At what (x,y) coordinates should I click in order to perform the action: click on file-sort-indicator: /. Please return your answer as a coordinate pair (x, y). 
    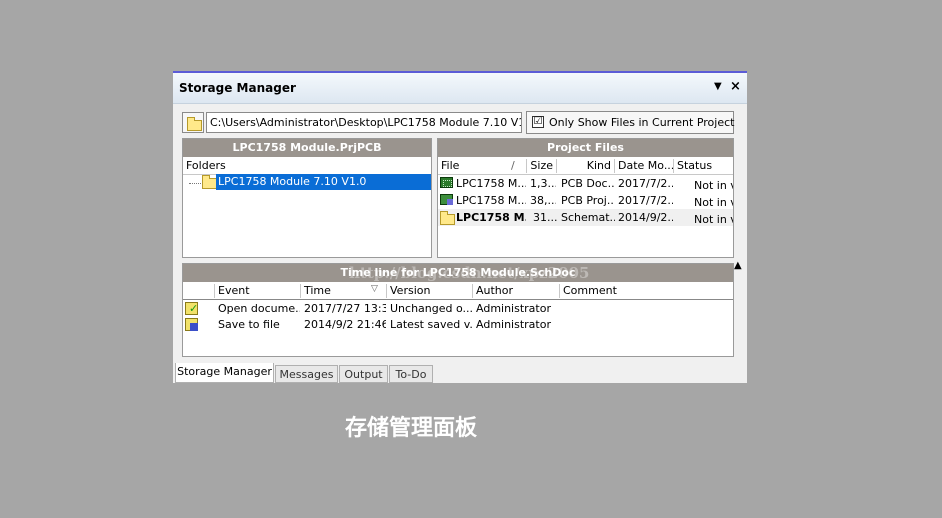
    Looking at the image, I should click on (513, 165).